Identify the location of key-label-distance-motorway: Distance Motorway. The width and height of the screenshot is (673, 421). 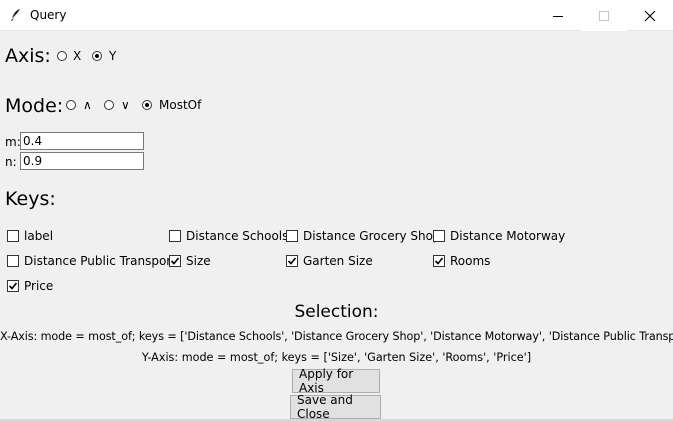
(508, 236).